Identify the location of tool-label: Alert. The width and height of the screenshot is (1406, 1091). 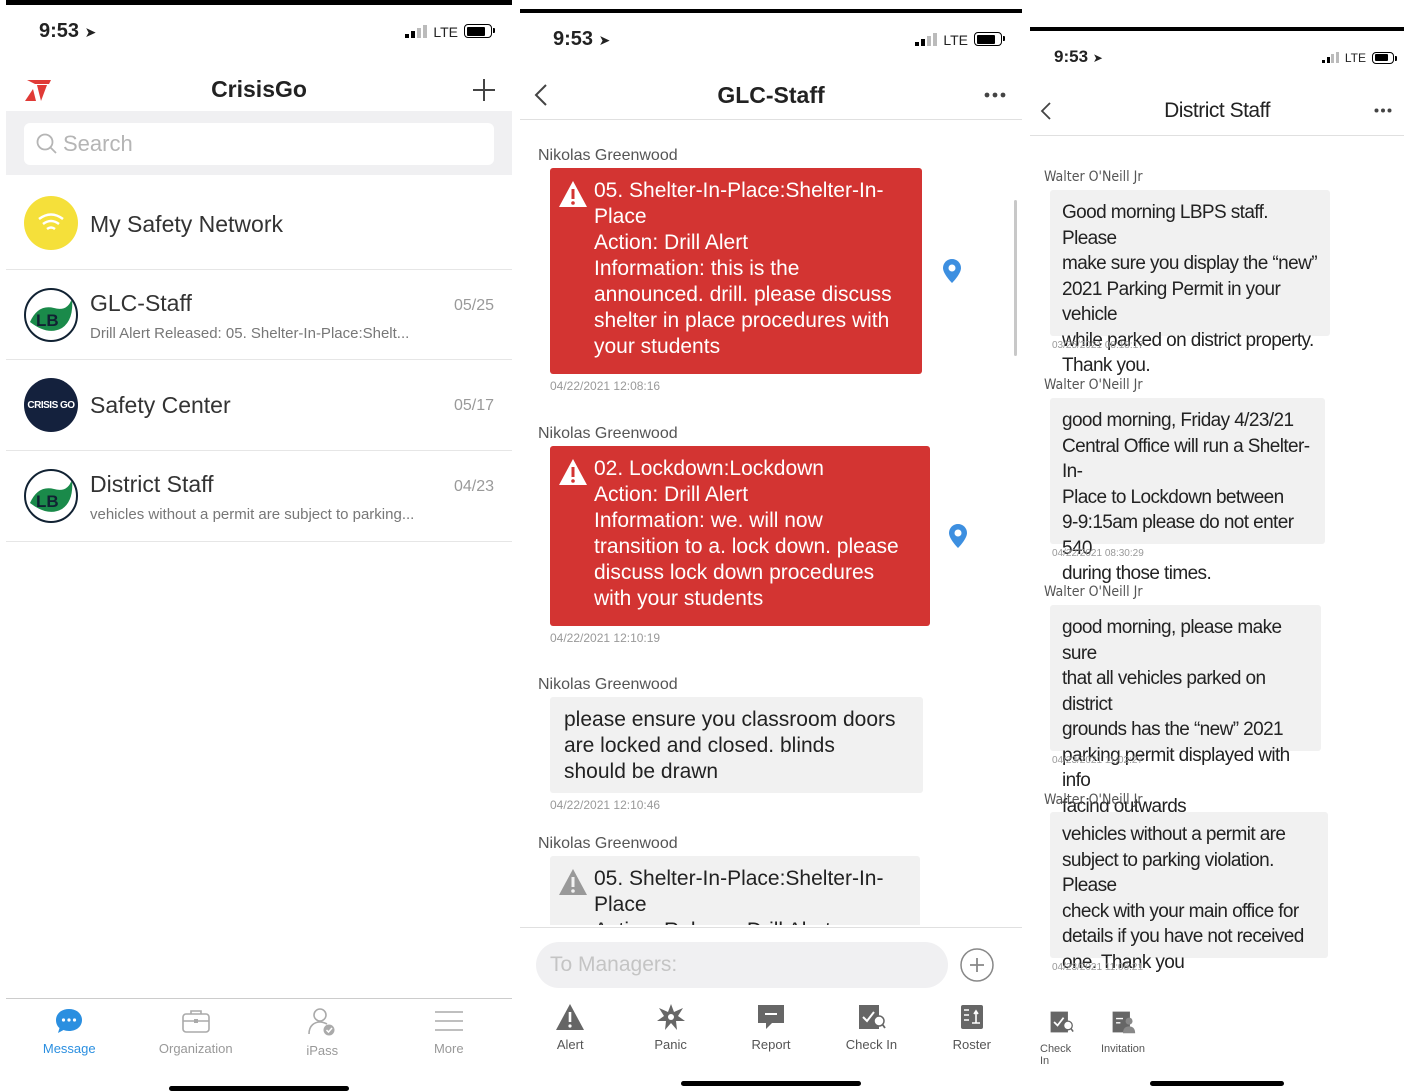
(570, 1044).